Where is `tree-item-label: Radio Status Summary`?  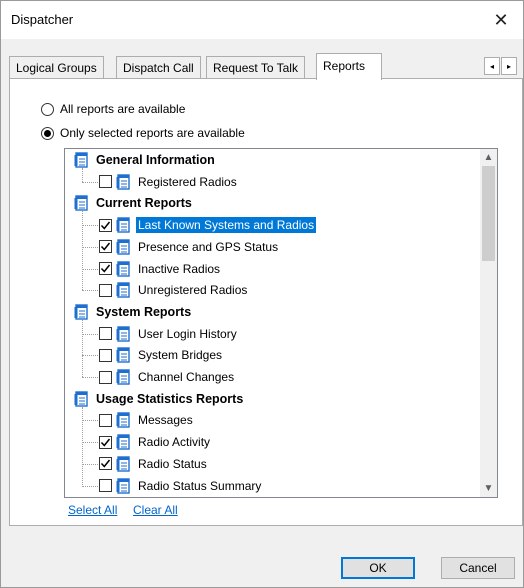 tree-item-label: Radio Status Summary is located at coordinates (200, 485).